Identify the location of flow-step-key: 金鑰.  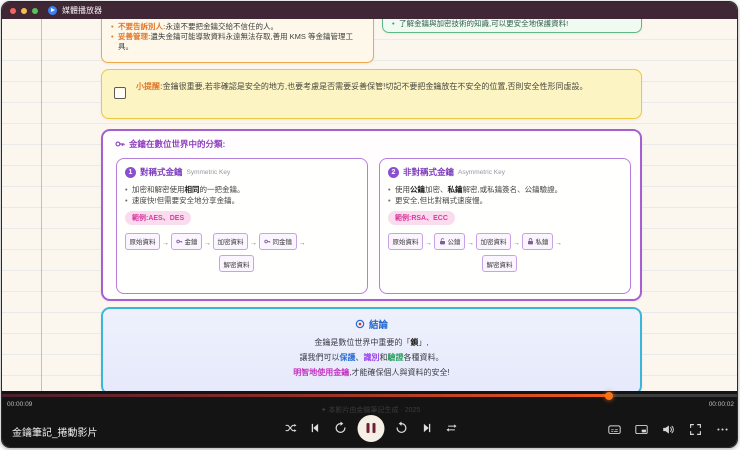
(186, 241).